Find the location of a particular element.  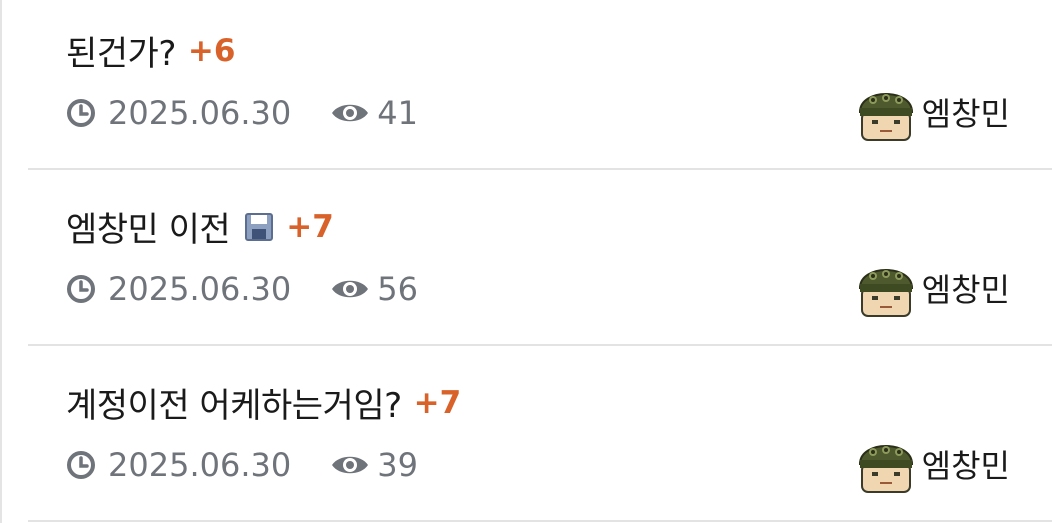

post-title: 된건가? is located at coordinates (121, 50).